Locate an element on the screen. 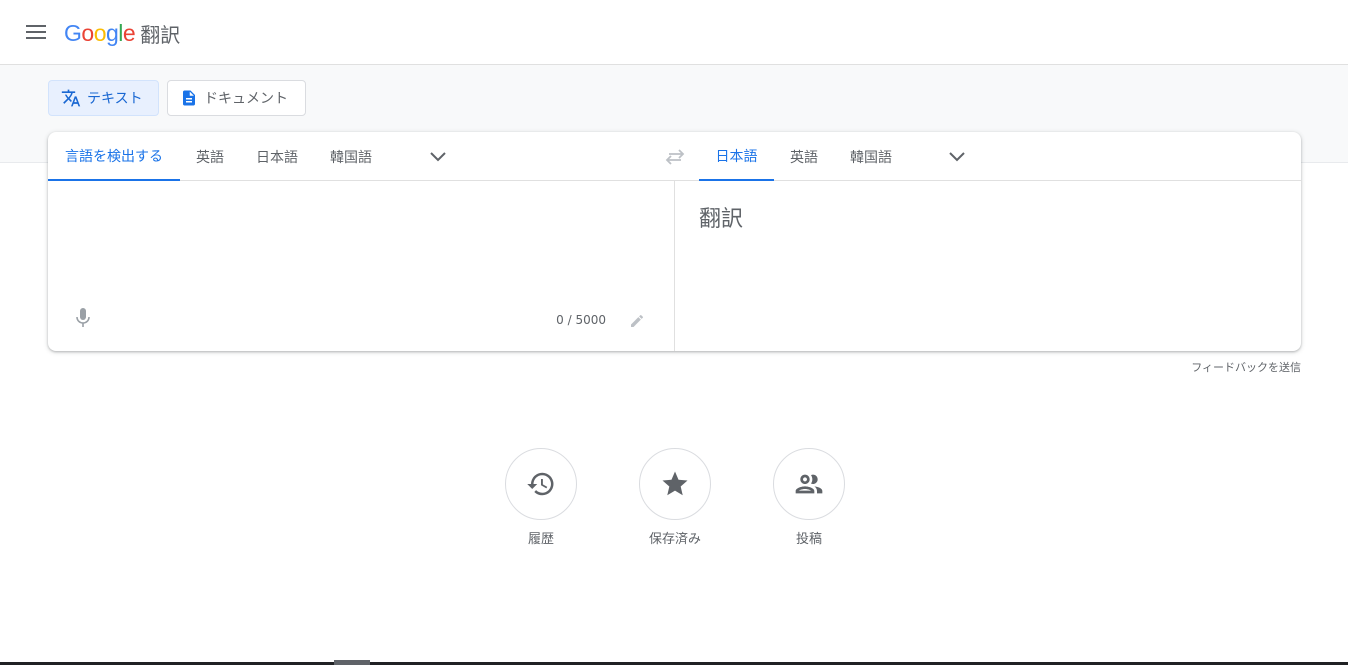  document-icon is located at coordinates (189, 98).